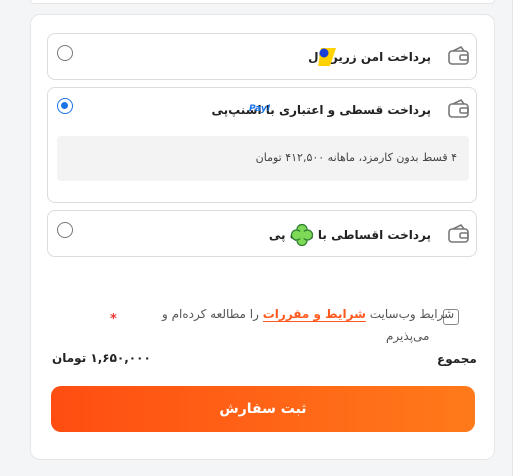  What do you see at coordinates (65, 230) in the screenshot?
I see `radio-torob-pay` at bounding box center [65, 230].